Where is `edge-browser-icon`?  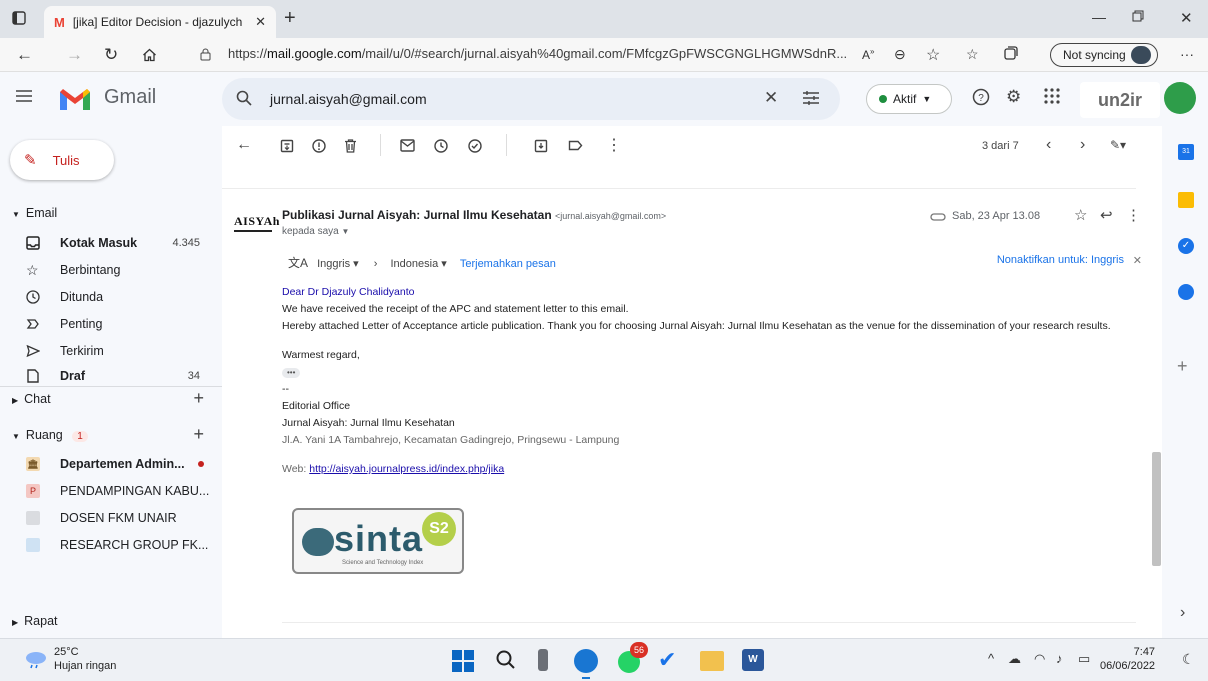
edge-browser-icon is located at coordinates (586, 661).